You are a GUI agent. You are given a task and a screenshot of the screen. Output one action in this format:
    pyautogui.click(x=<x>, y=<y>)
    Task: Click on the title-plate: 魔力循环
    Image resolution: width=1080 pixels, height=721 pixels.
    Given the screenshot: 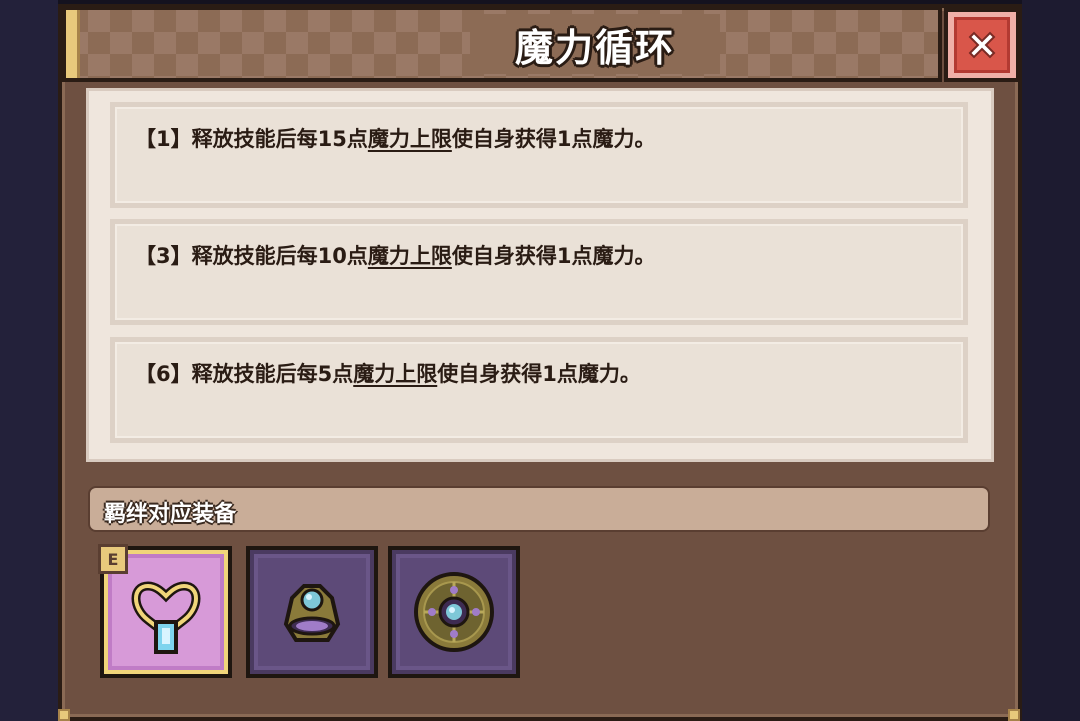 What is the action you would take?
    pyautogui.click(x=595, y=44)
    